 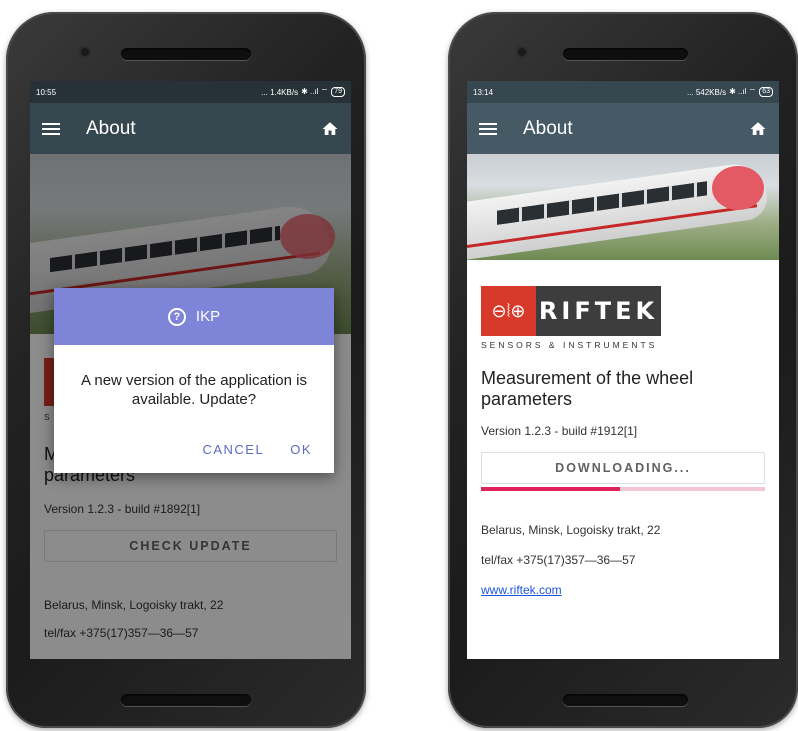 I want to click on dialog-actions: CANCEL OK, so click(x=194, y=441).